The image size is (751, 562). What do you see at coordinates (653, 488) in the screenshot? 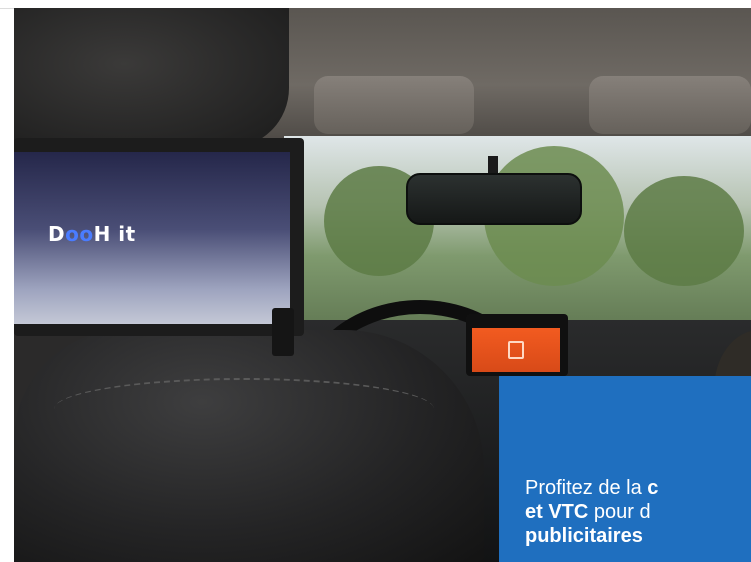
I see `caption-line1-bold: c` at bounding box center [653, 488].